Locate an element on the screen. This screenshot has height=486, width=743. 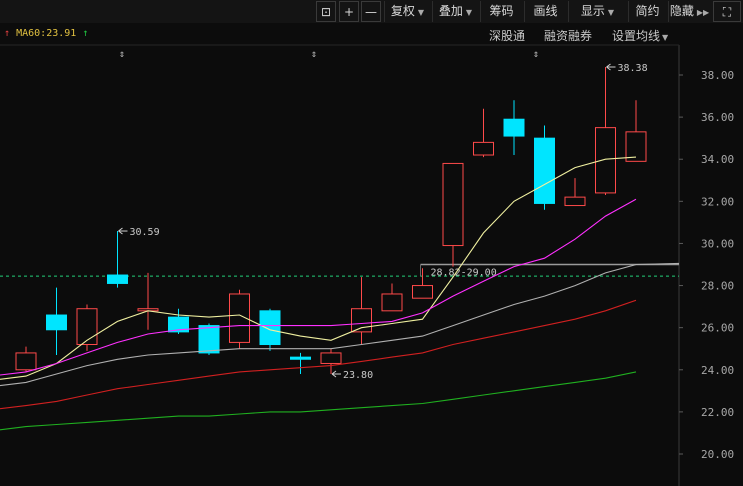
range-band-label: 28.82-29.00 is located at coordinates (464, 273).